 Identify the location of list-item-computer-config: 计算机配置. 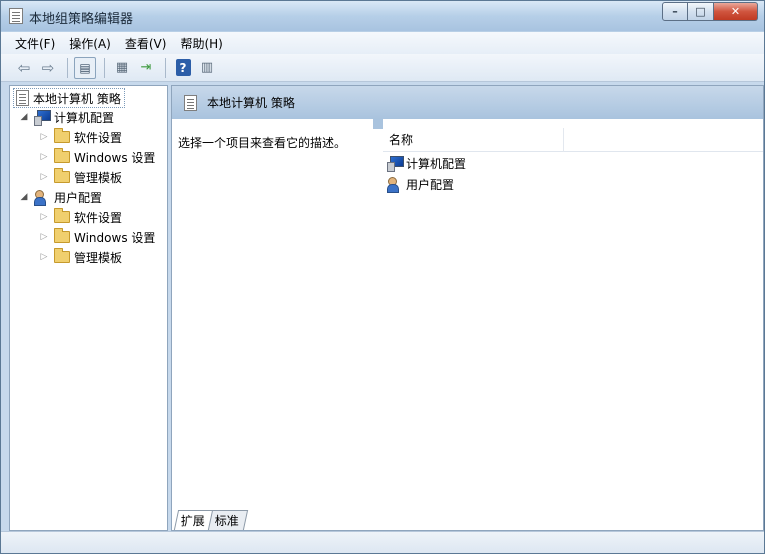
(426, 163).